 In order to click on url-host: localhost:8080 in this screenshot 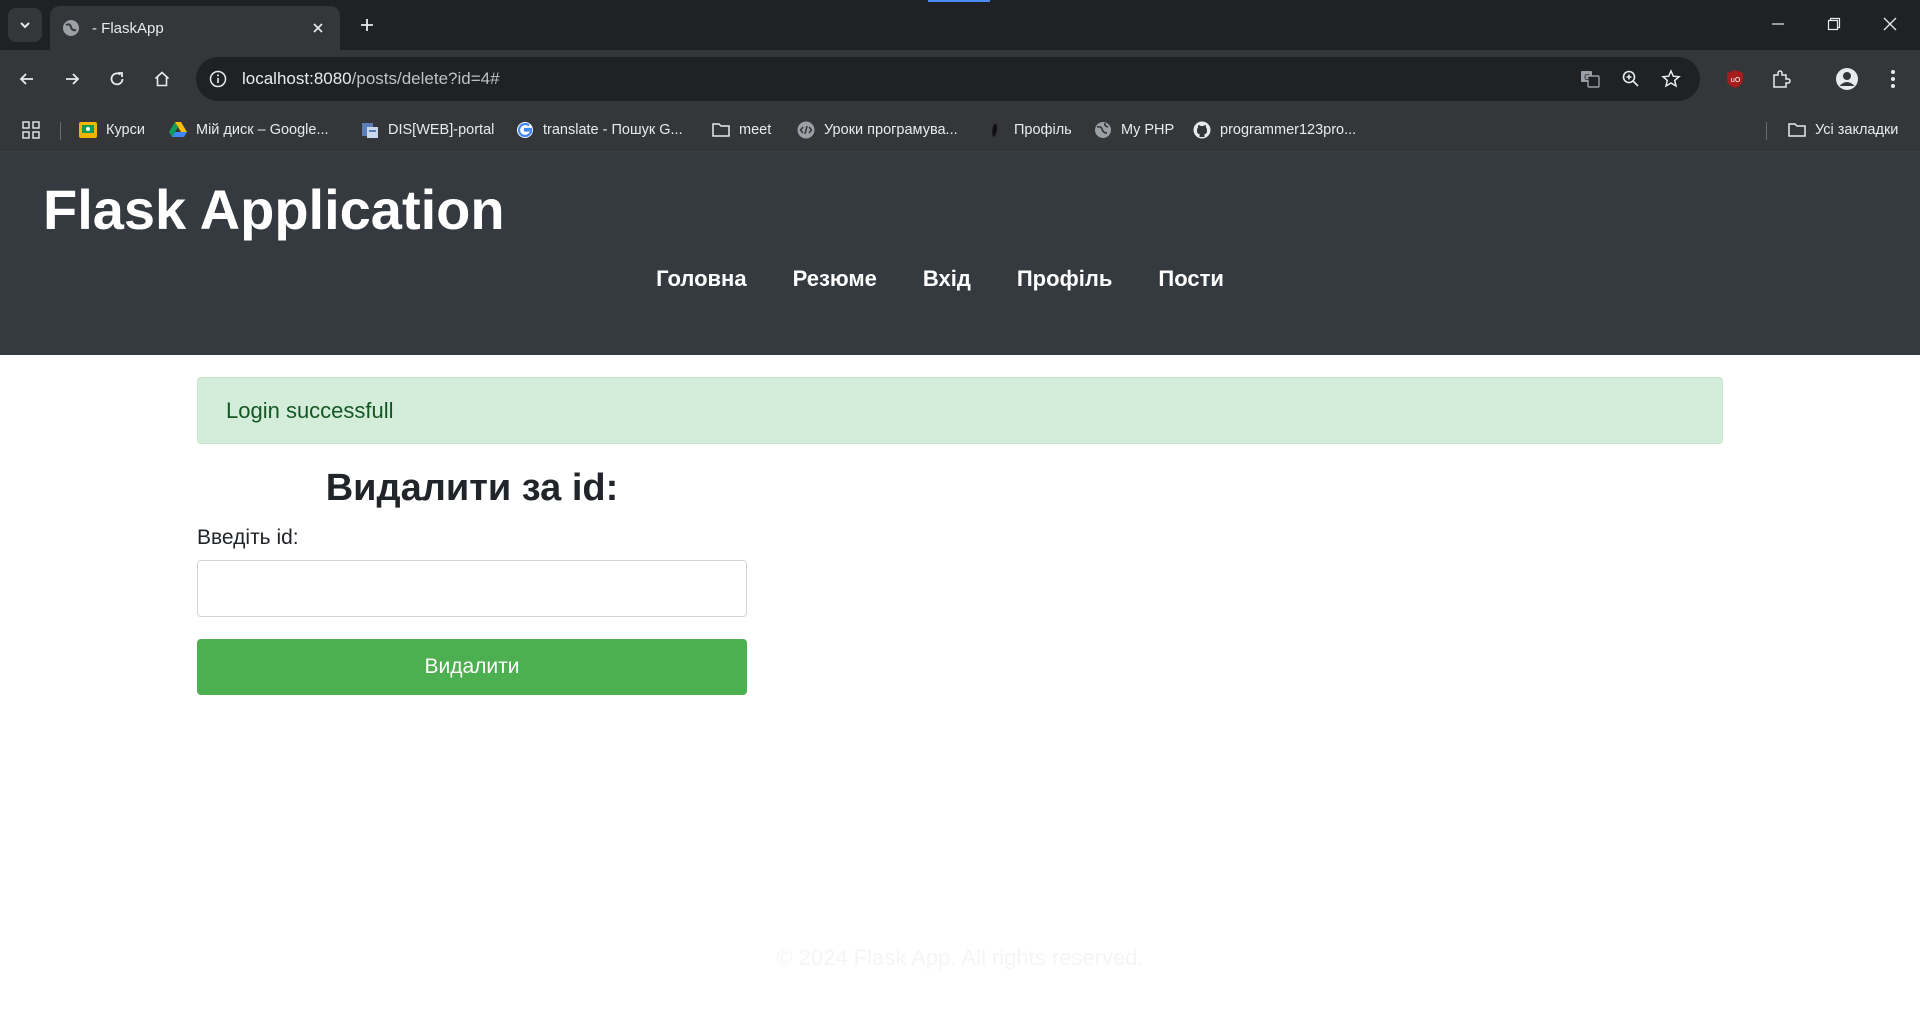, I will do `click(297, 78)`.